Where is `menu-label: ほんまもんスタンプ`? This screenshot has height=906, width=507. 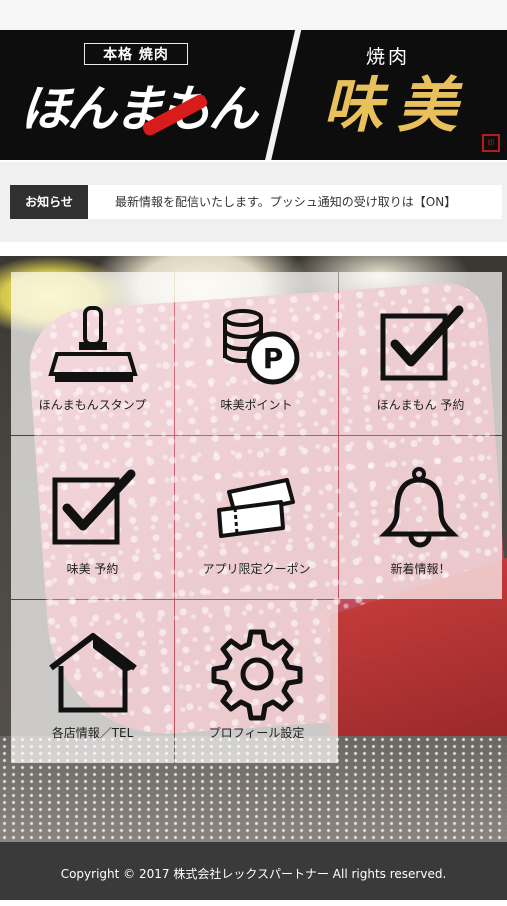 menu-label: ほんまもんスタンプ is located at coordinates (92, 405).